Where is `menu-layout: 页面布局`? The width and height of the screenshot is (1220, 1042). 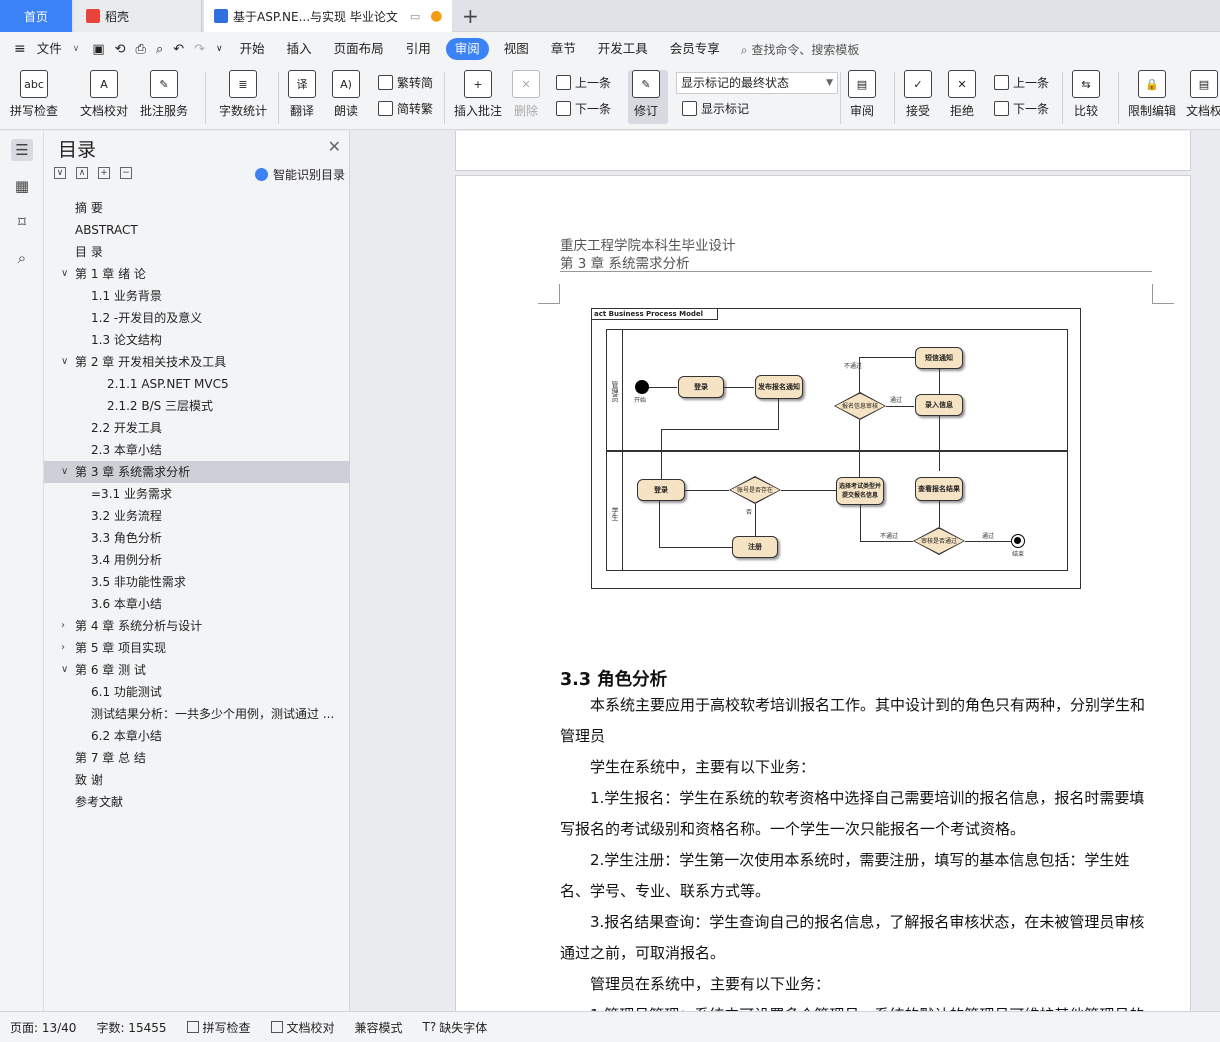 menu-layout: 页面布局 is located at coordinates (359, 49).